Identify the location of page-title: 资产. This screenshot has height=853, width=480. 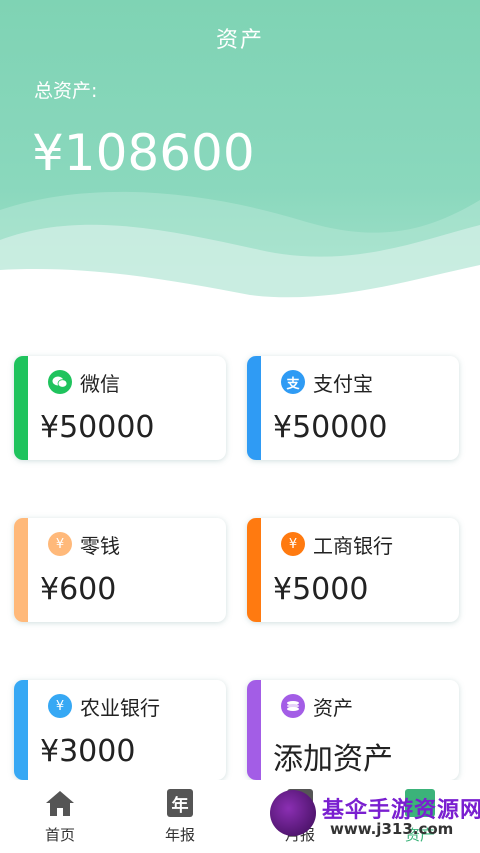
(239, 40).